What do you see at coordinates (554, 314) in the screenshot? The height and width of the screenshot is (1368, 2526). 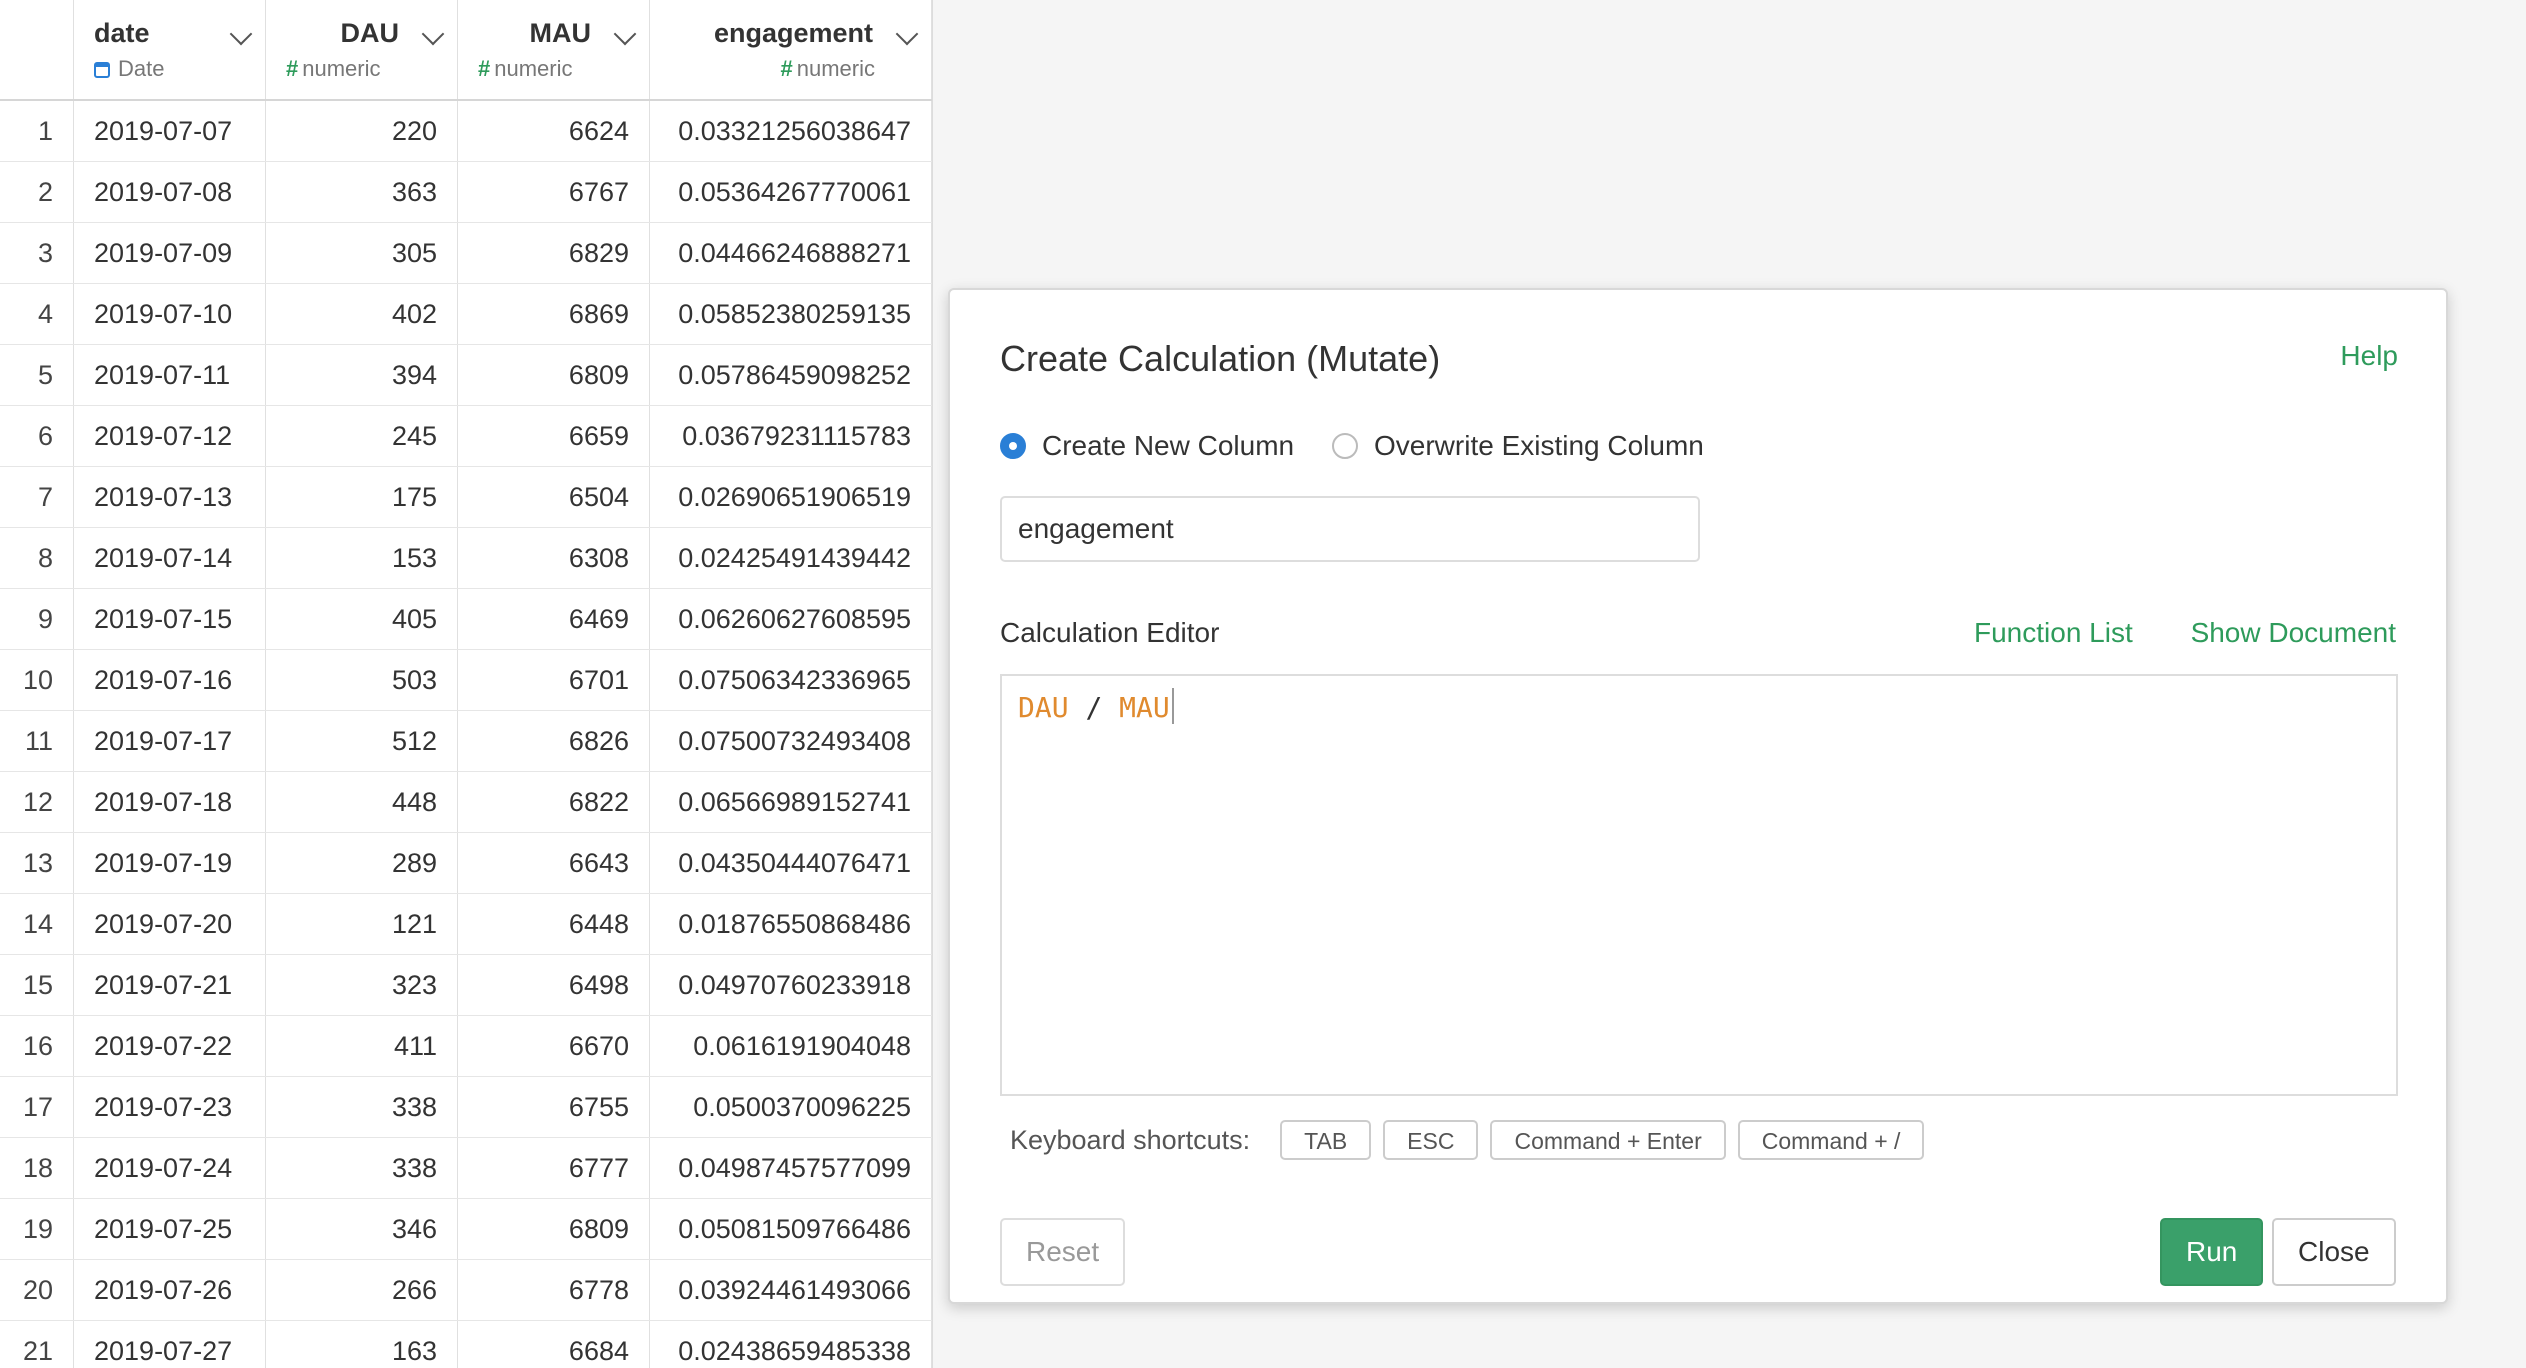 I see `mau-cell: 6869` at bounding box center [554, 314].